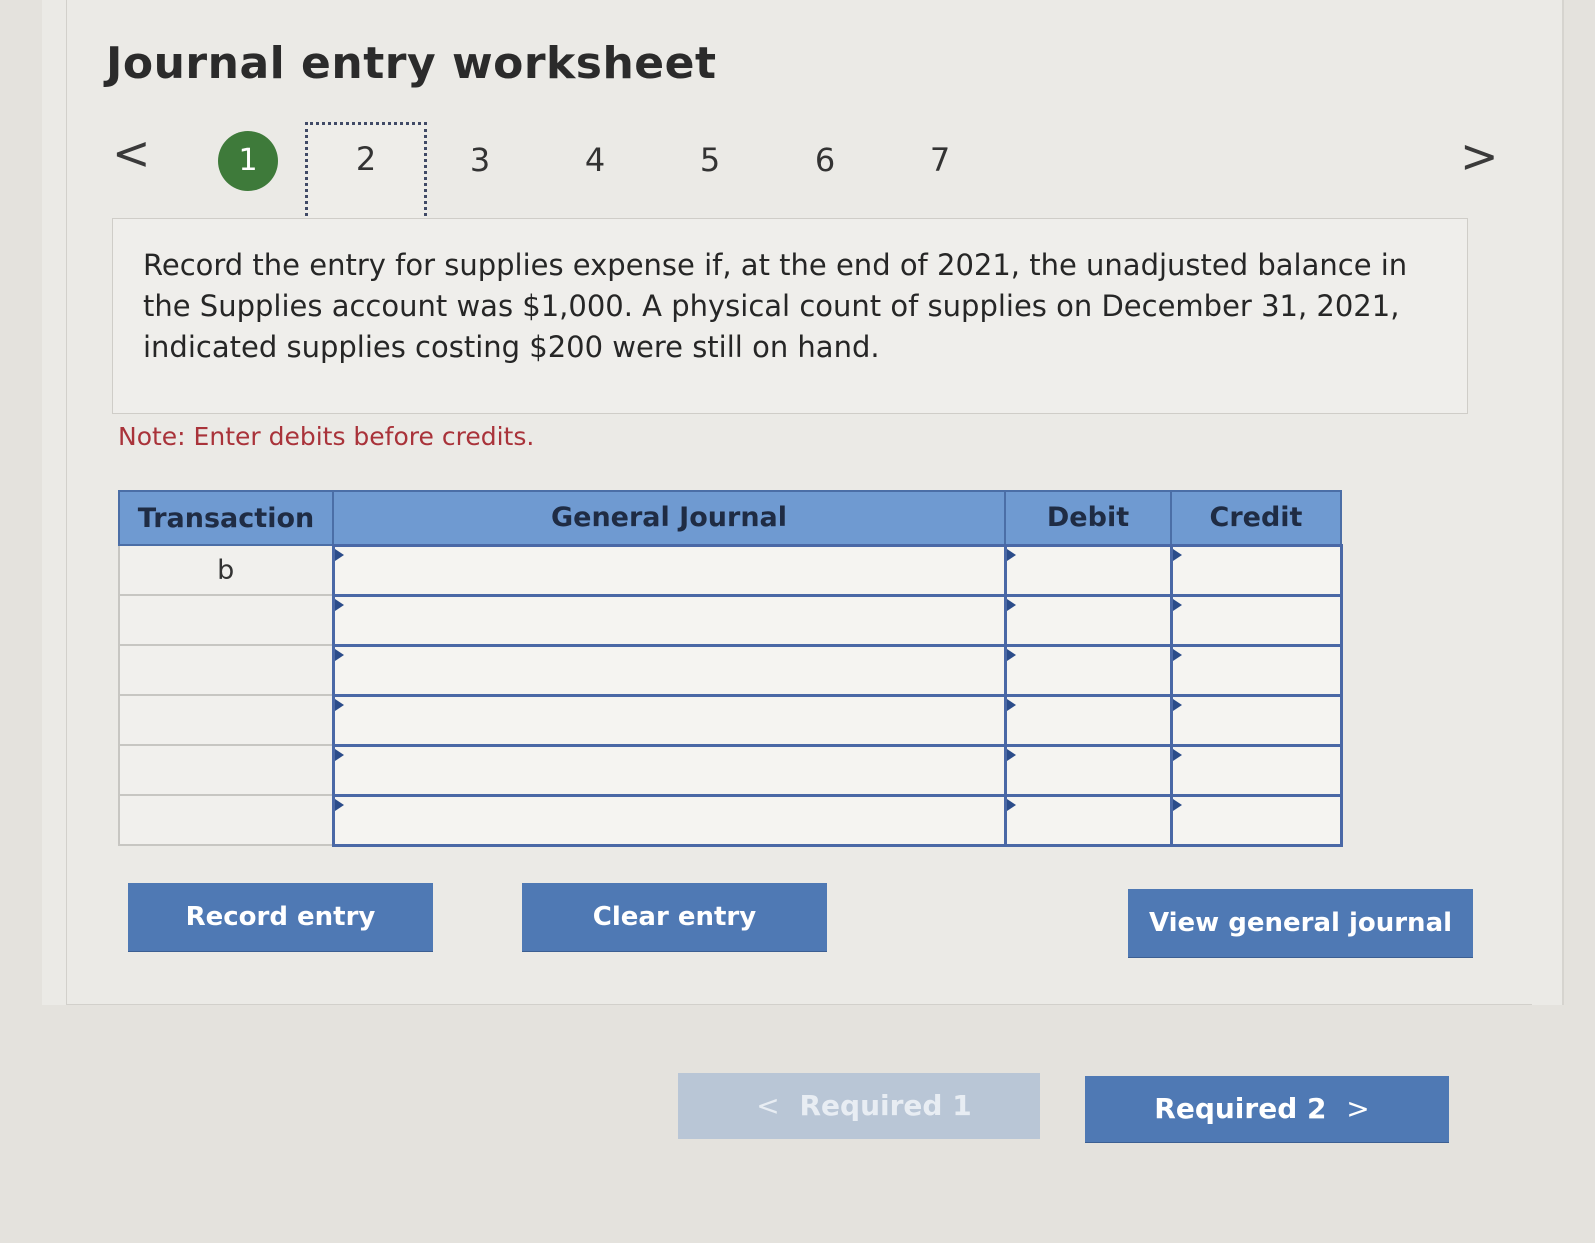 Image resolution: width=1595 pixels, height=1243 pixels. I want to click on record-entry-button: Record entry, so click(280, 917).